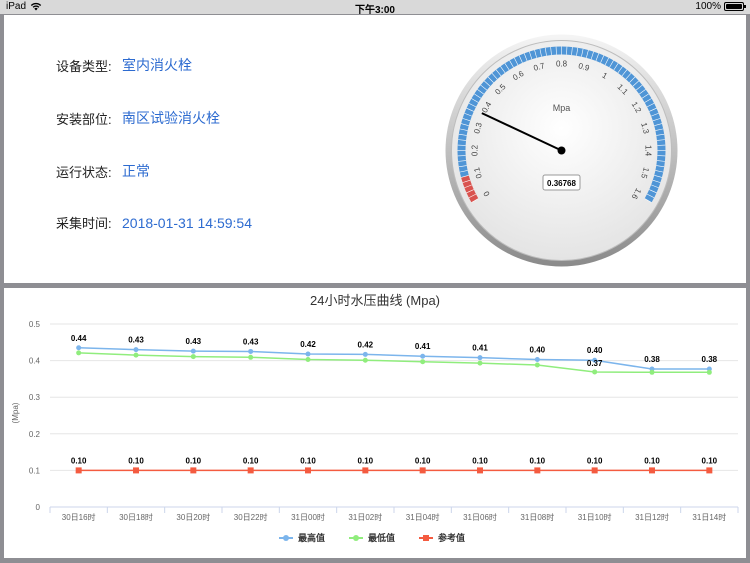  What do you see at coordinates (647, 151) in the screenshot?
I see `gauge-tick-label: 1.4` at bounding box center [647, 151].